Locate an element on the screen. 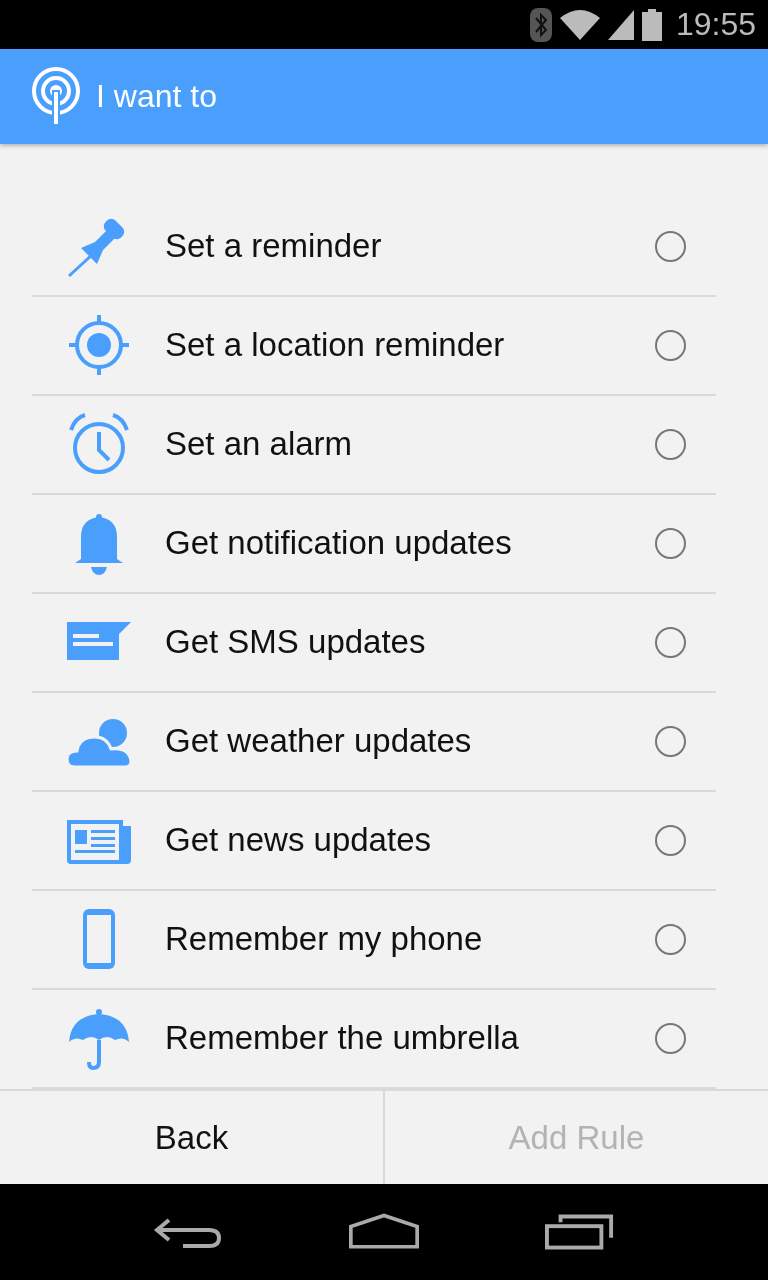 The width and height of the screenshot is (768, 1280). option-row: Get SMS updates is located at coordinates (374, 643).